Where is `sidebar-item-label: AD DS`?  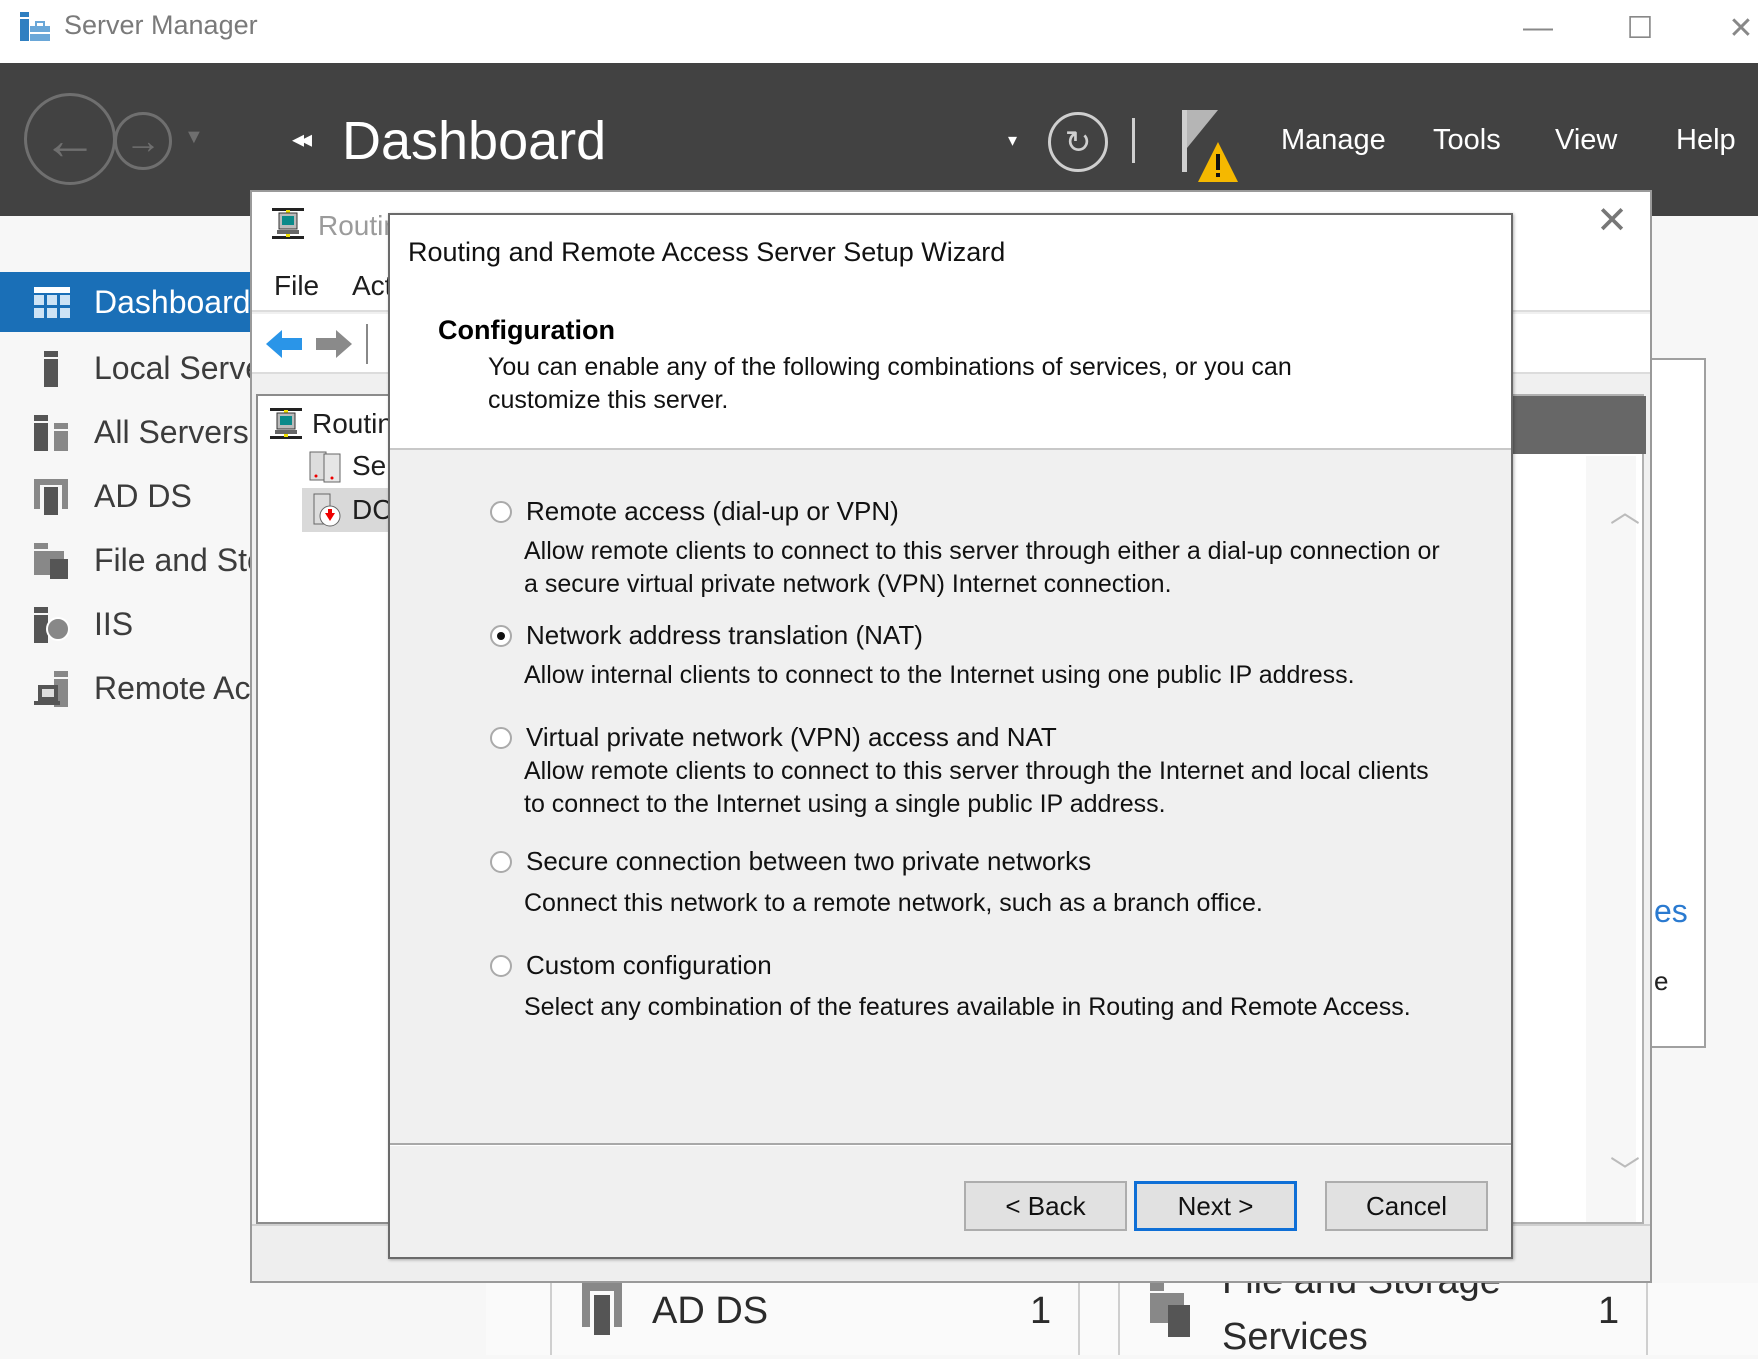 sidebar-item-label: AD DS is located at coordinates (143, 495).